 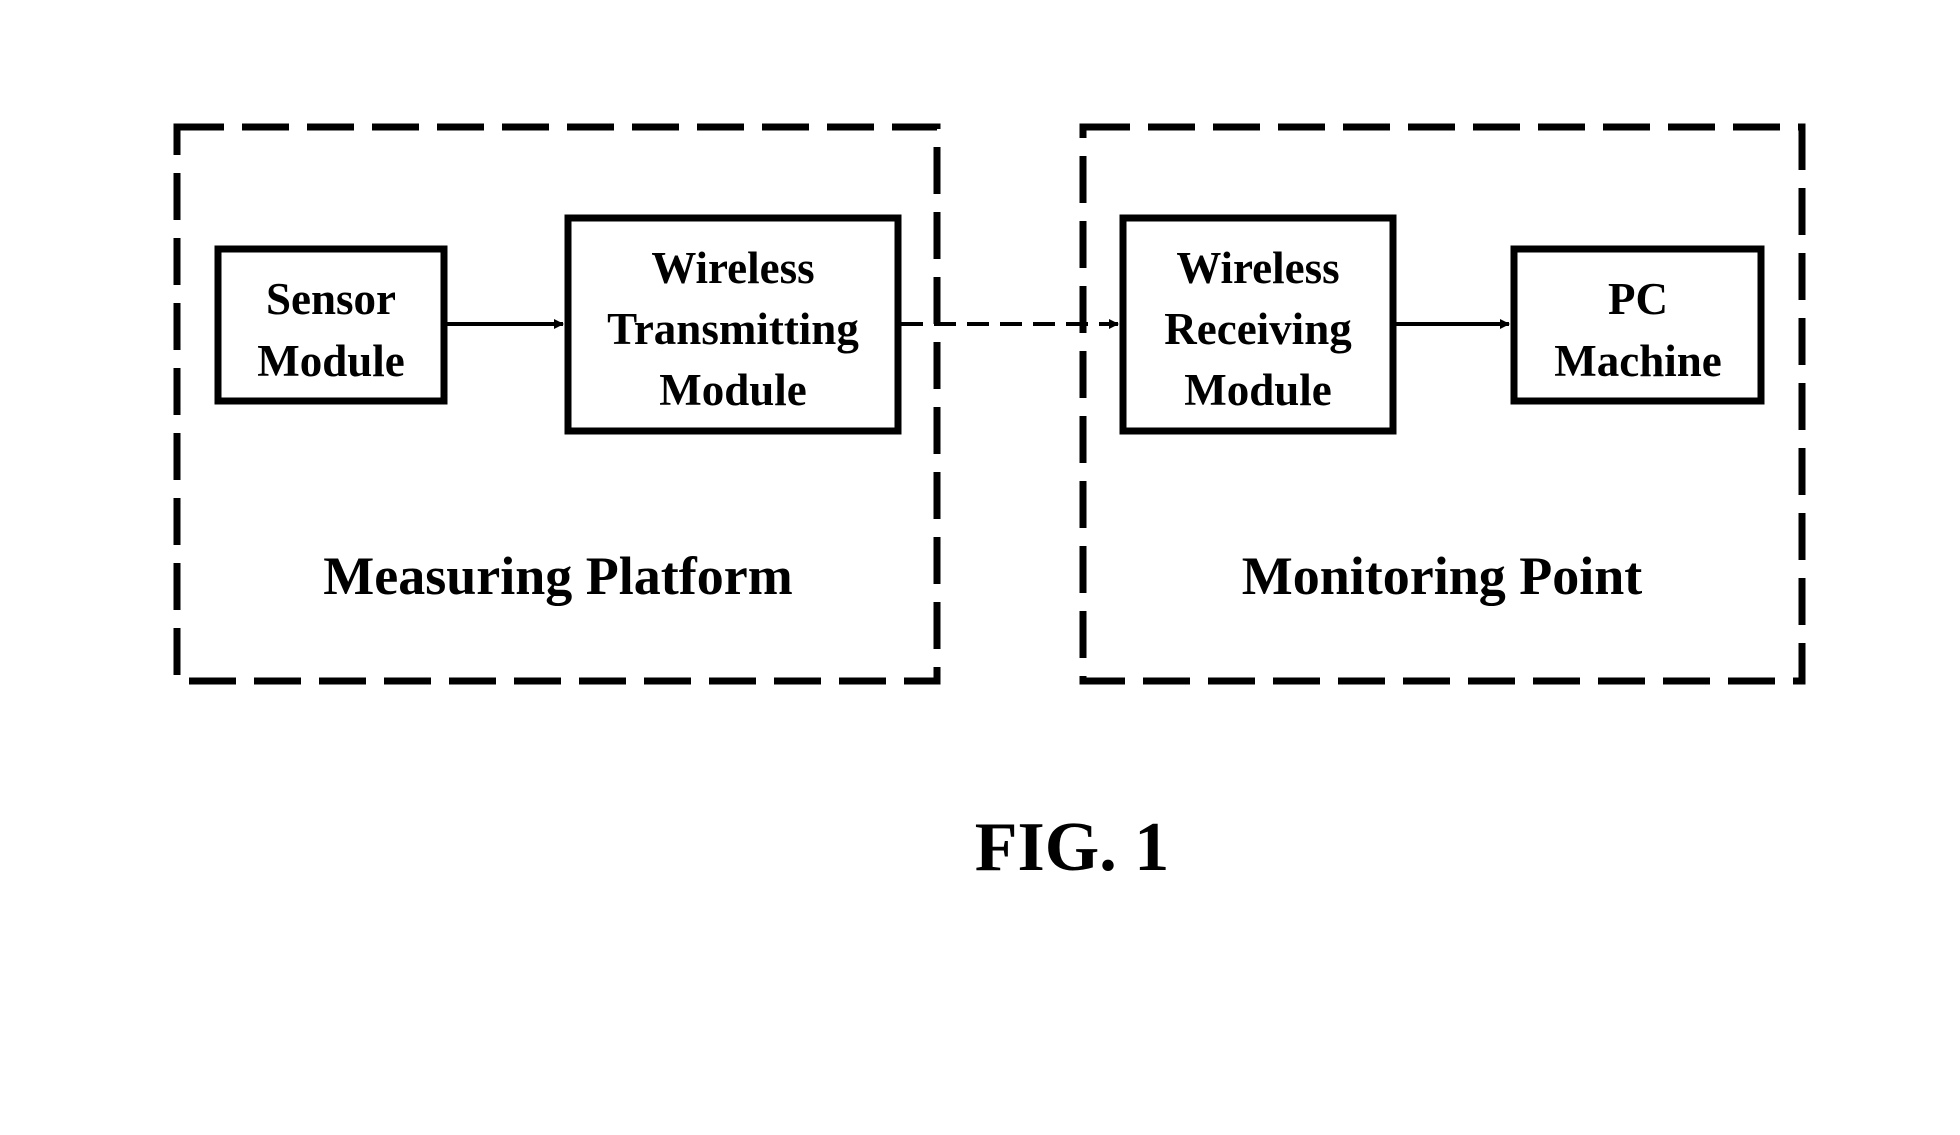 I want to click on wireless-receiving-label-line-3: Module, so click(x=1258, y=390).